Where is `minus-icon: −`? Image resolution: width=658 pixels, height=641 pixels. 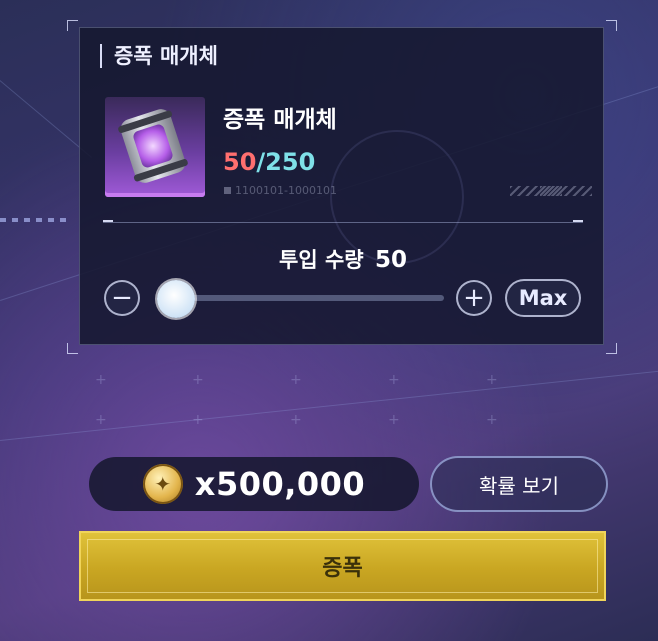 minus-icon: − is located at coordinates (122, 298).